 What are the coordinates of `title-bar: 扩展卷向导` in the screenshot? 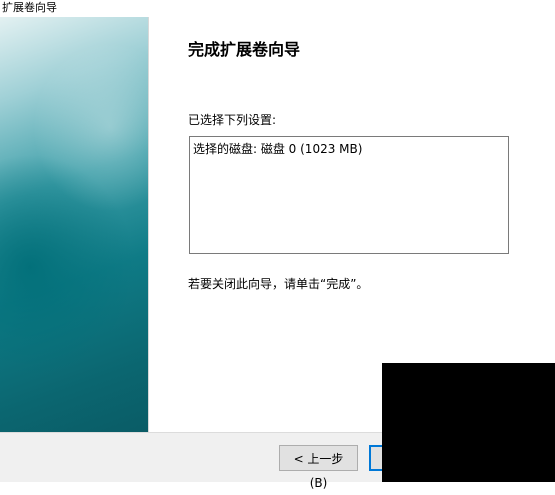 It's located at (277, 8).